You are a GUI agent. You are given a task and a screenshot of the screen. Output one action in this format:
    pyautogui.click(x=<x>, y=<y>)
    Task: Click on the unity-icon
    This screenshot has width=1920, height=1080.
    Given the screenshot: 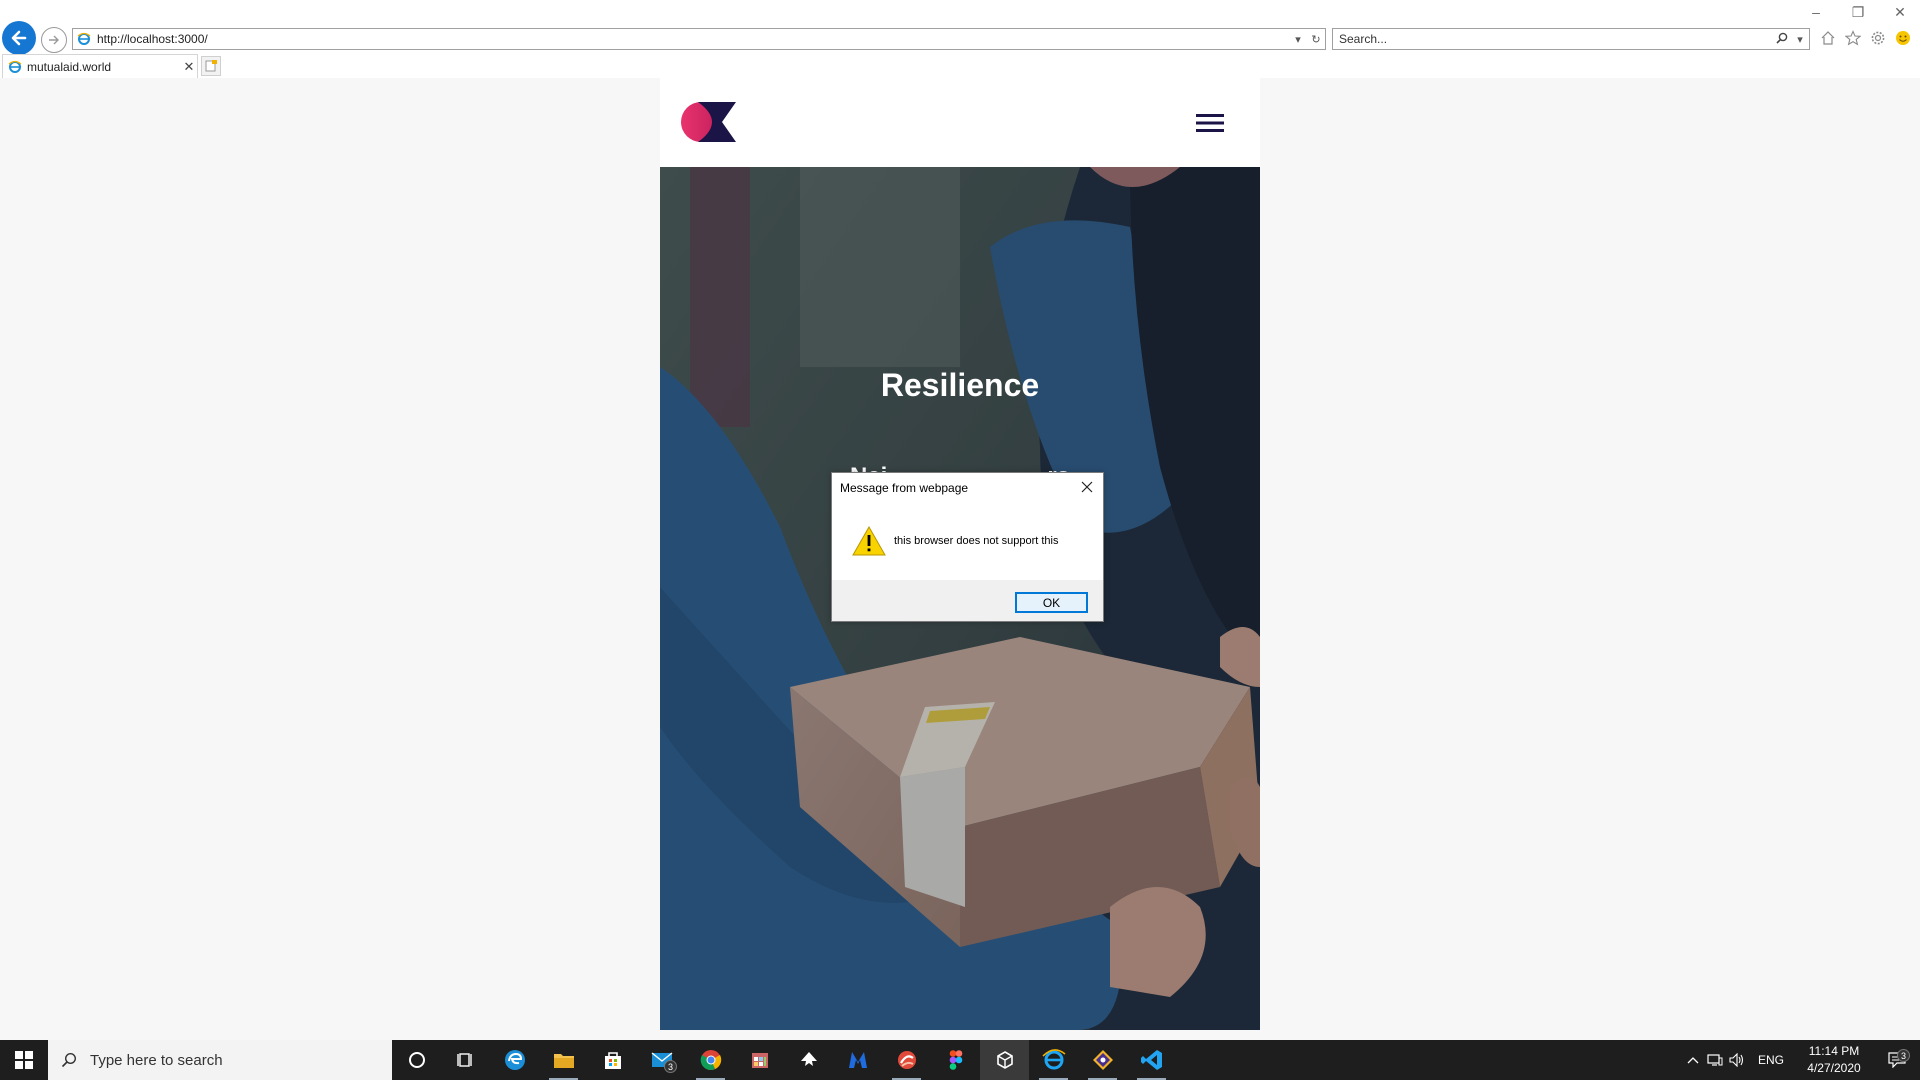 What is the action you would take?
    pyautogui.click(x=1004, y=1060)
    